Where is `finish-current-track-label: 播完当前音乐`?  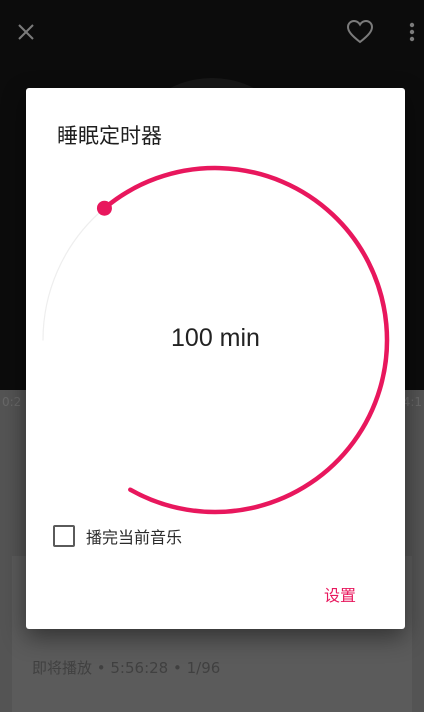 finish-current-track-label: 播完当前音乐 is located at coordinates (134, 537).